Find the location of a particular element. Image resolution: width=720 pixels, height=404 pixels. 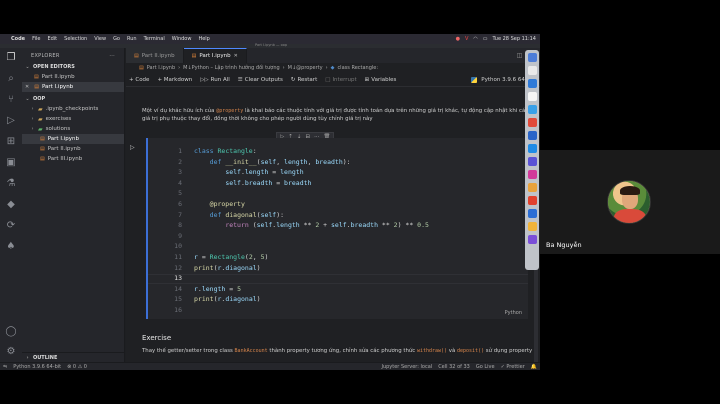

tree-item-label: Part I.ipynb is located at coordinates (63, 139).